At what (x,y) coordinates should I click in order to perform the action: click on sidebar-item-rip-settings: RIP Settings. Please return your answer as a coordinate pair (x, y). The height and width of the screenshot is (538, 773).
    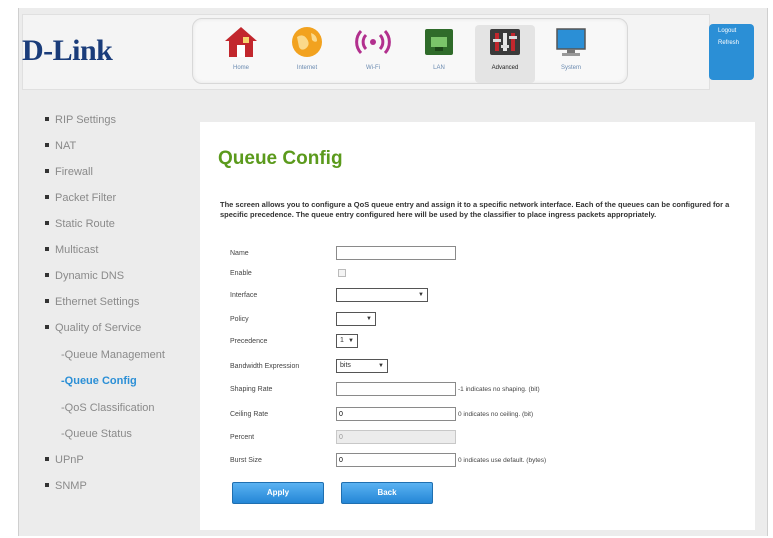
    Looking at the image, I should click on (75, 123).